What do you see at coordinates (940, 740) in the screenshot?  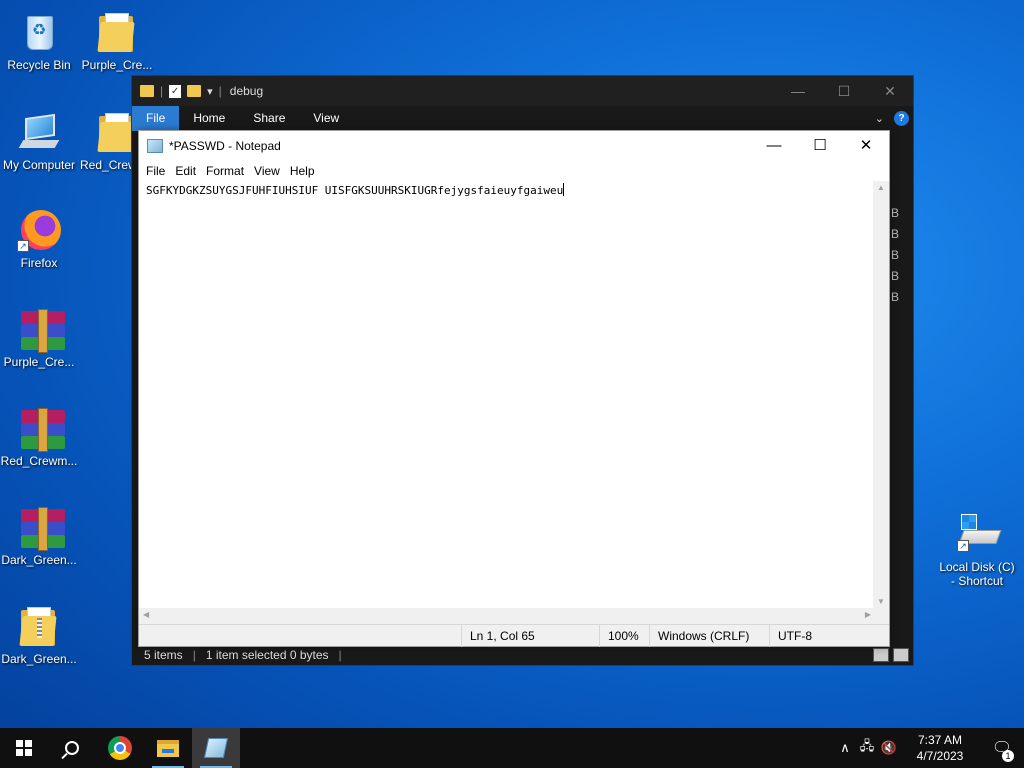 I see `clock-time: 7:37 AM` at bounding box center [940, 740].